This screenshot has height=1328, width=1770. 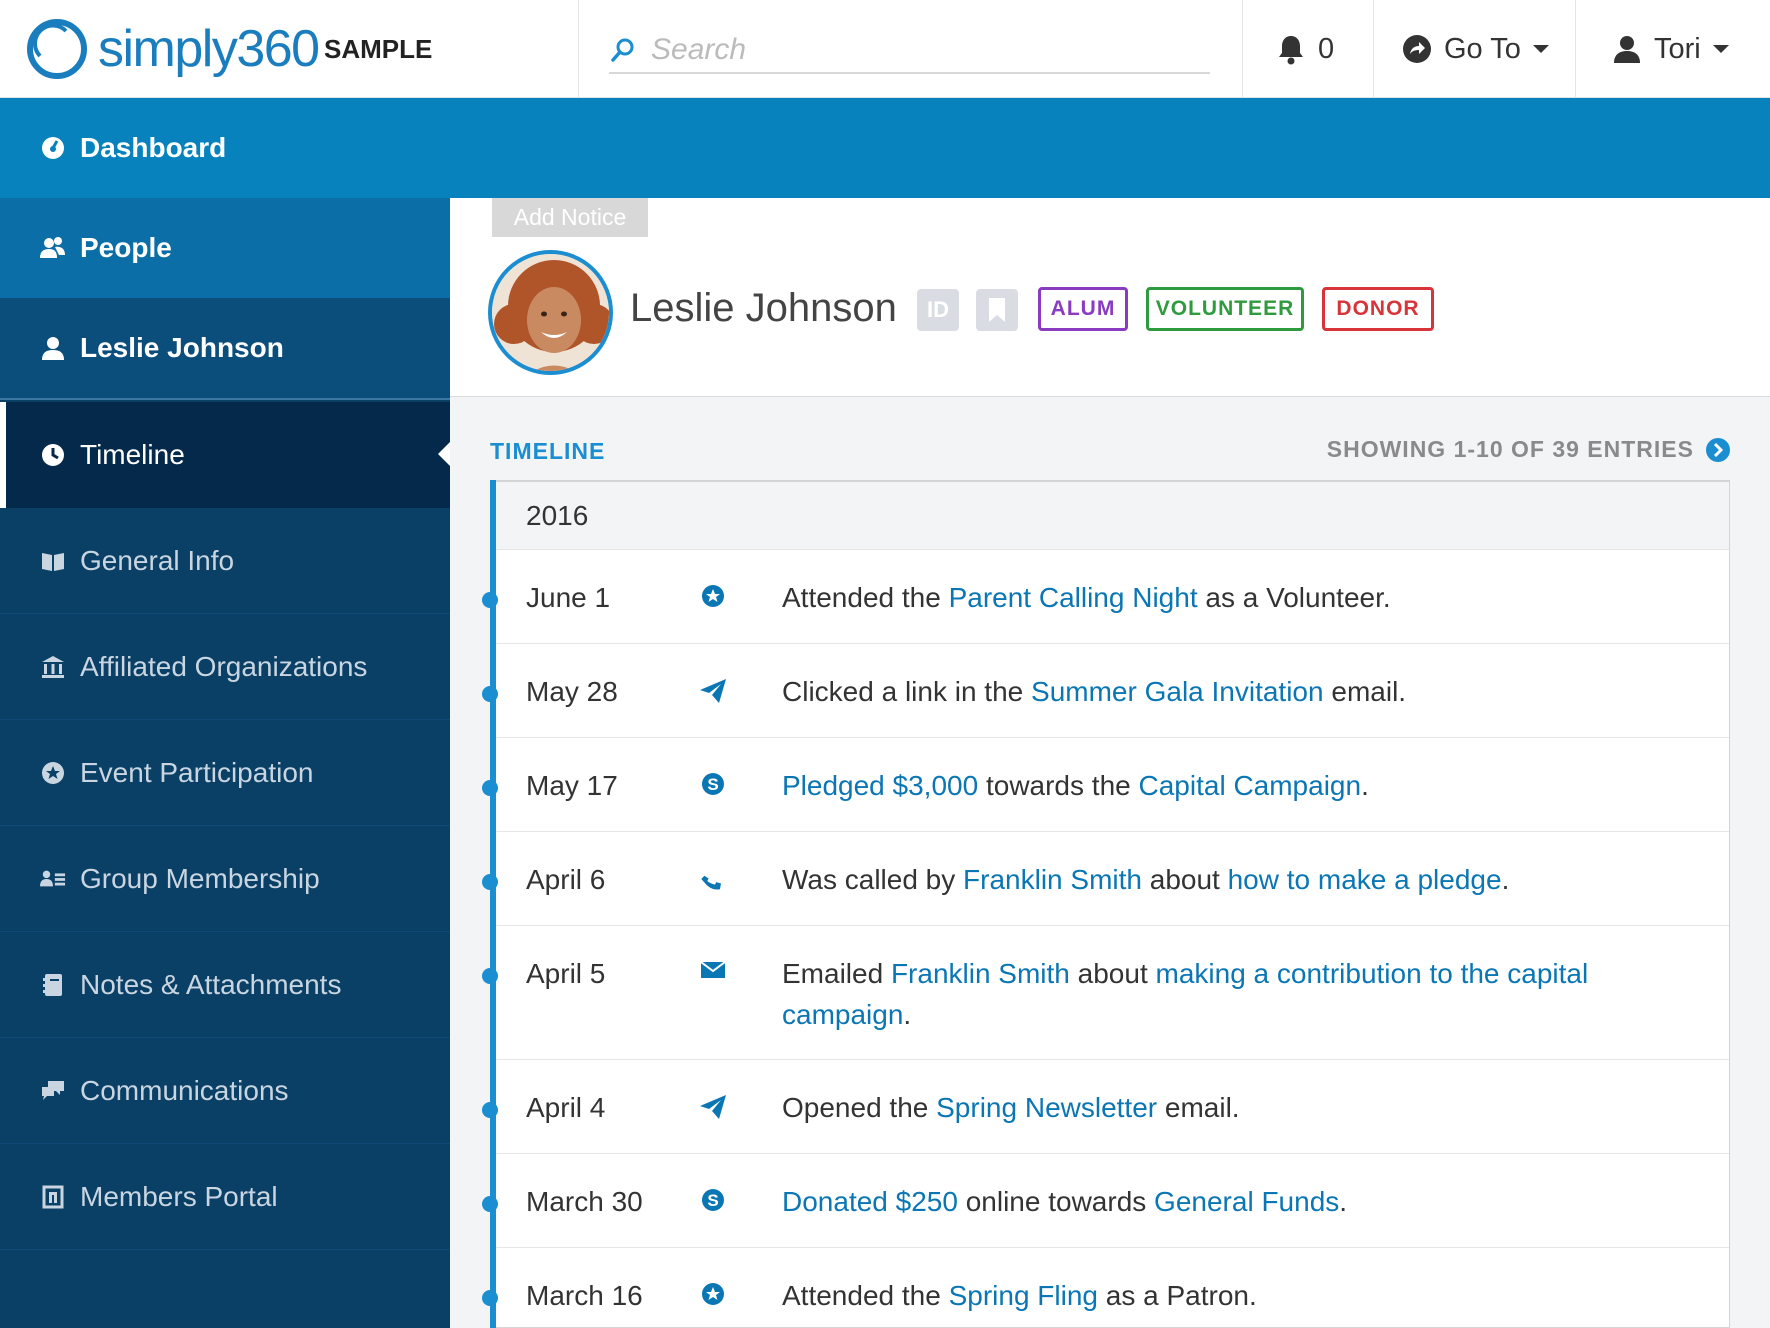 What do you see at coordinates (53, 878) in the screenshot?
I see `group-list-icon` at bounding box center [53, 878].